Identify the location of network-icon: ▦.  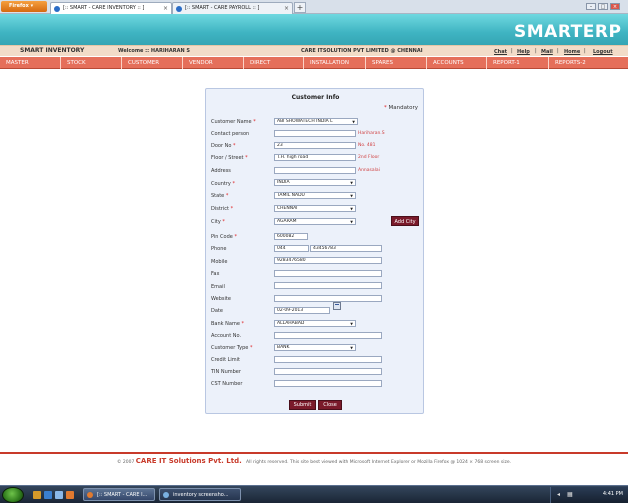
(570, 494).